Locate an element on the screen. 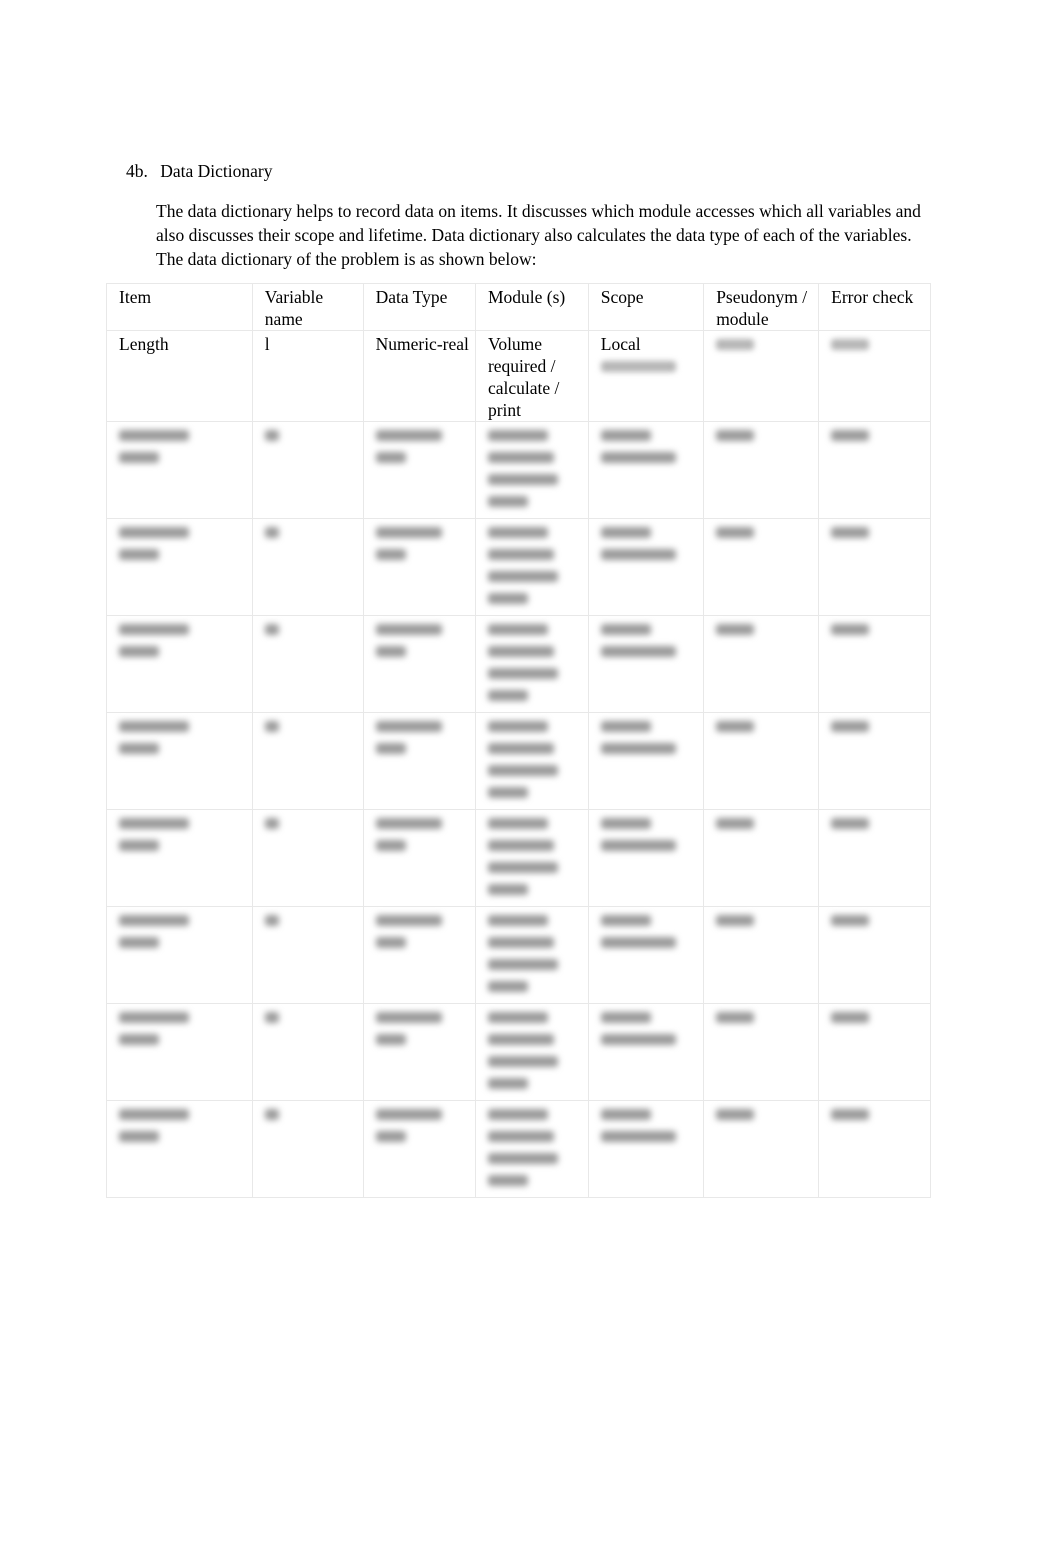 The image size is (1062, 1556). header-pseudonym-module: Pseudonym / module is located at coordinates (761, 307).